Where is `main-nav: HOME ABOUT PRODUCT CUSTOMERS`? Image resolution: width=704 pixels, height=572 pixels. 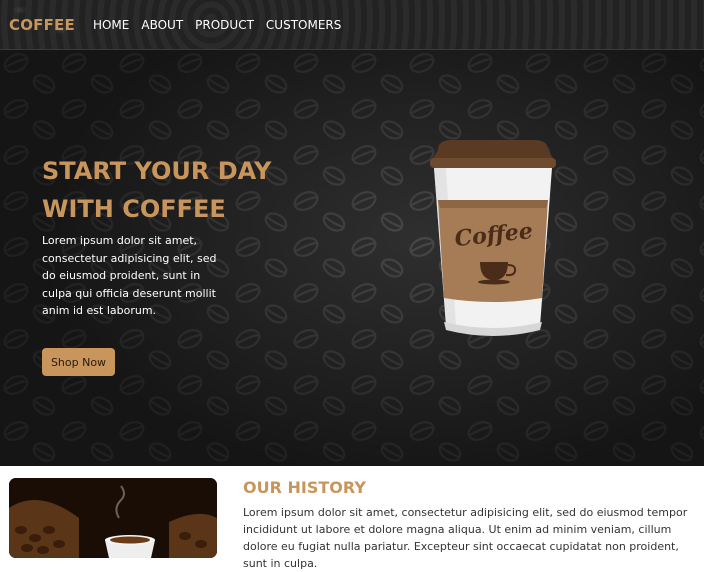 main-nav: HOME ABOUT PRODUCT CUSTOMERS is located at coordinates (223, 25).